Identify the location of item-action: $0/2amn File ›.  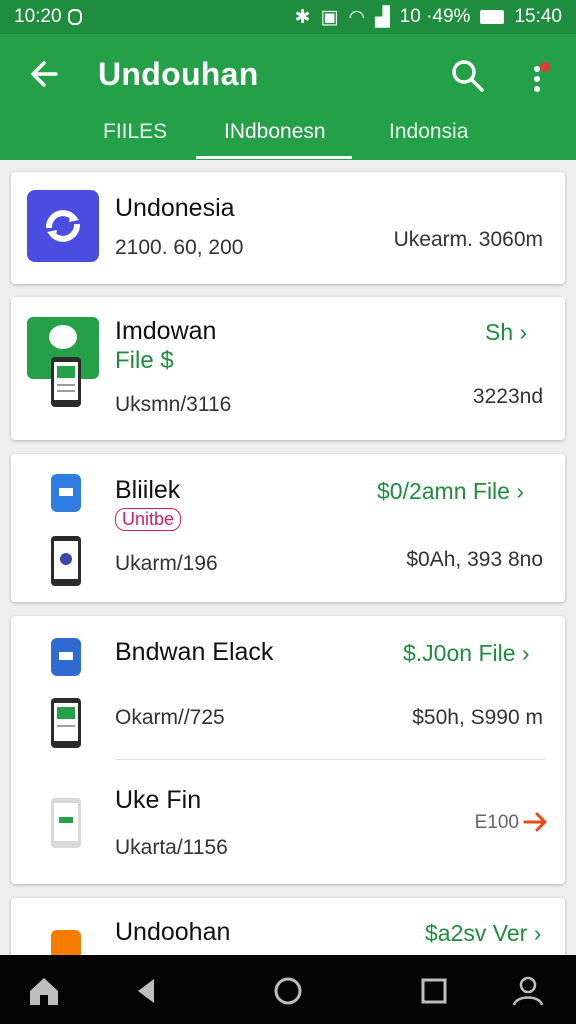
(450, 491).